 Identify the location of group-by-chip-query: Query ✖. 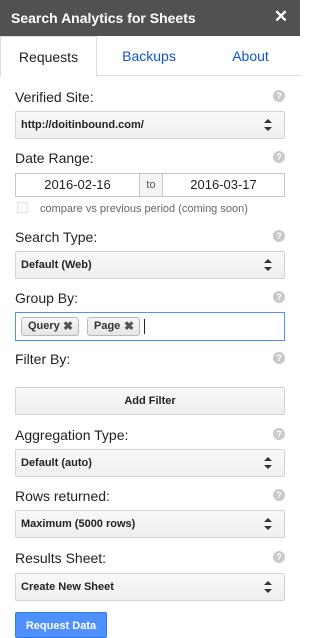
(50, 326).